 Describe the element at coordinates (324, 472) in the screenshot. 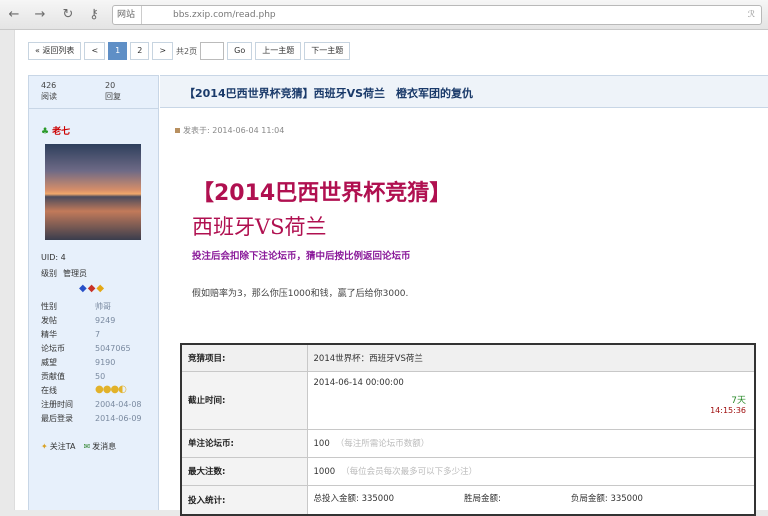

I see `max-value: 1000` at that location.